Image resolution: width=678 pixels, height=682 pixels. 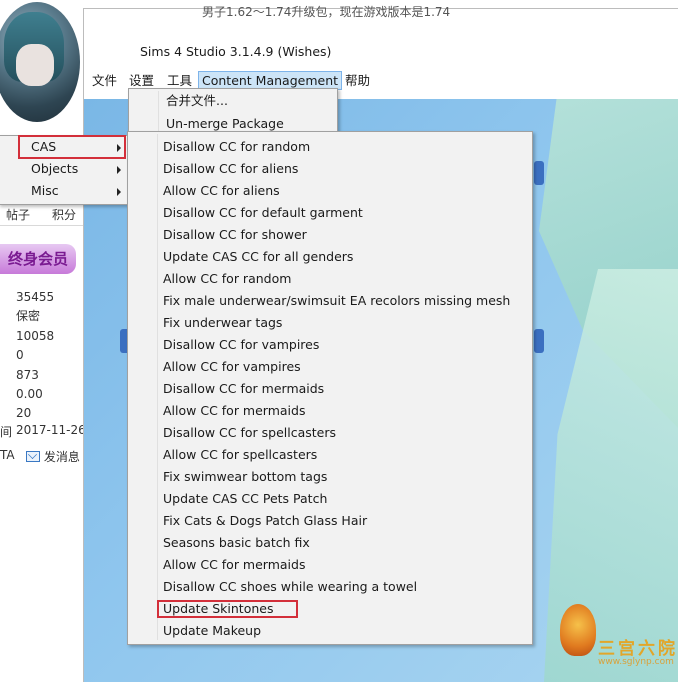 I want to click on vip-badge: 终身会员, so click(x=38, y=259).